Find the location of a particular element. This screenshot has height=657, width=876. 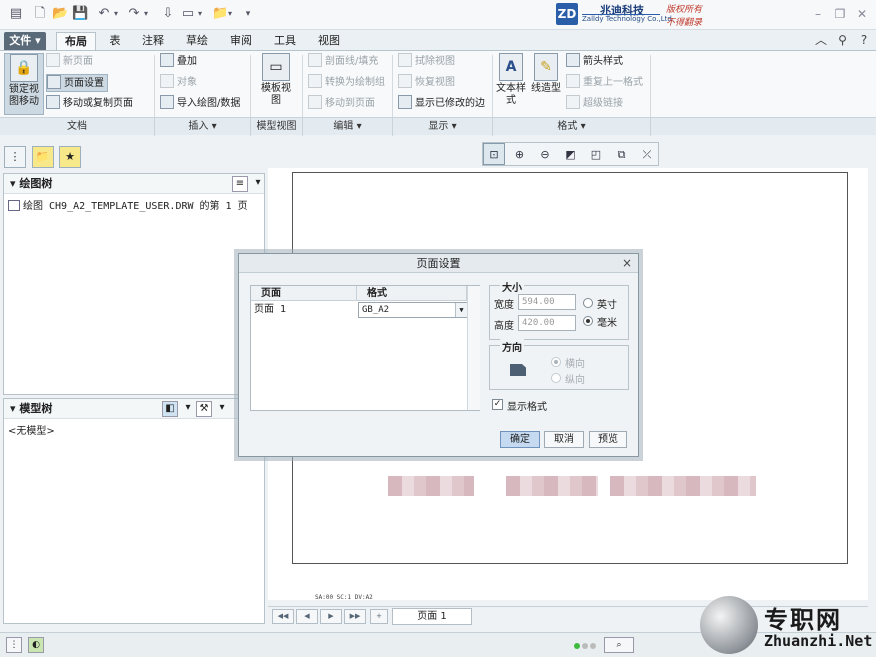

chevron-down-icon: ▼ is located at coordinates (461, 310).